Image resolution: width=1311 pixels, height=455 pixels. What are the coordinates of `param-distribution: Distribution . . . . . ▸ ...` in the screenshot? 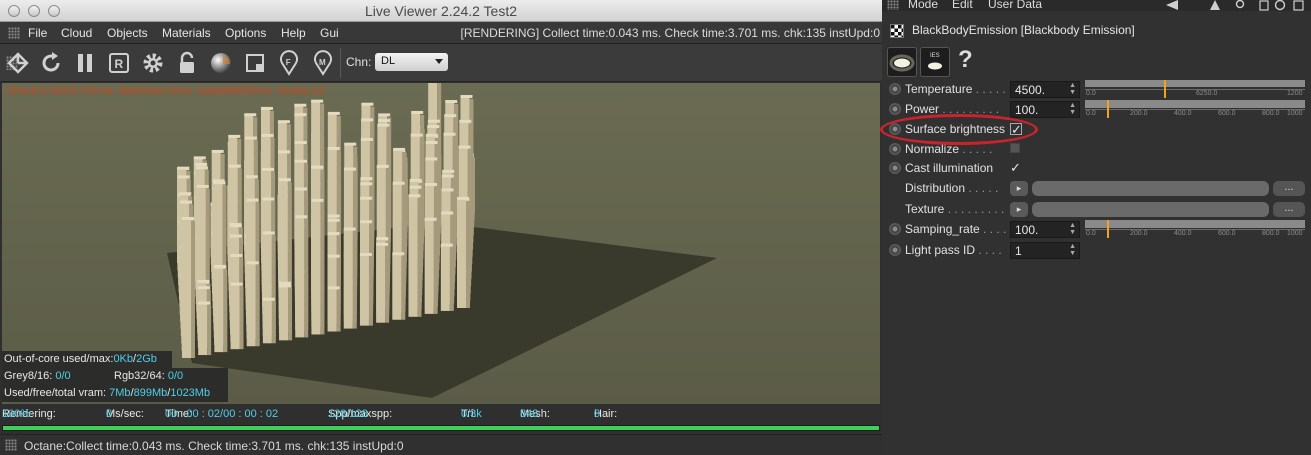 It's located at (1096, 189).